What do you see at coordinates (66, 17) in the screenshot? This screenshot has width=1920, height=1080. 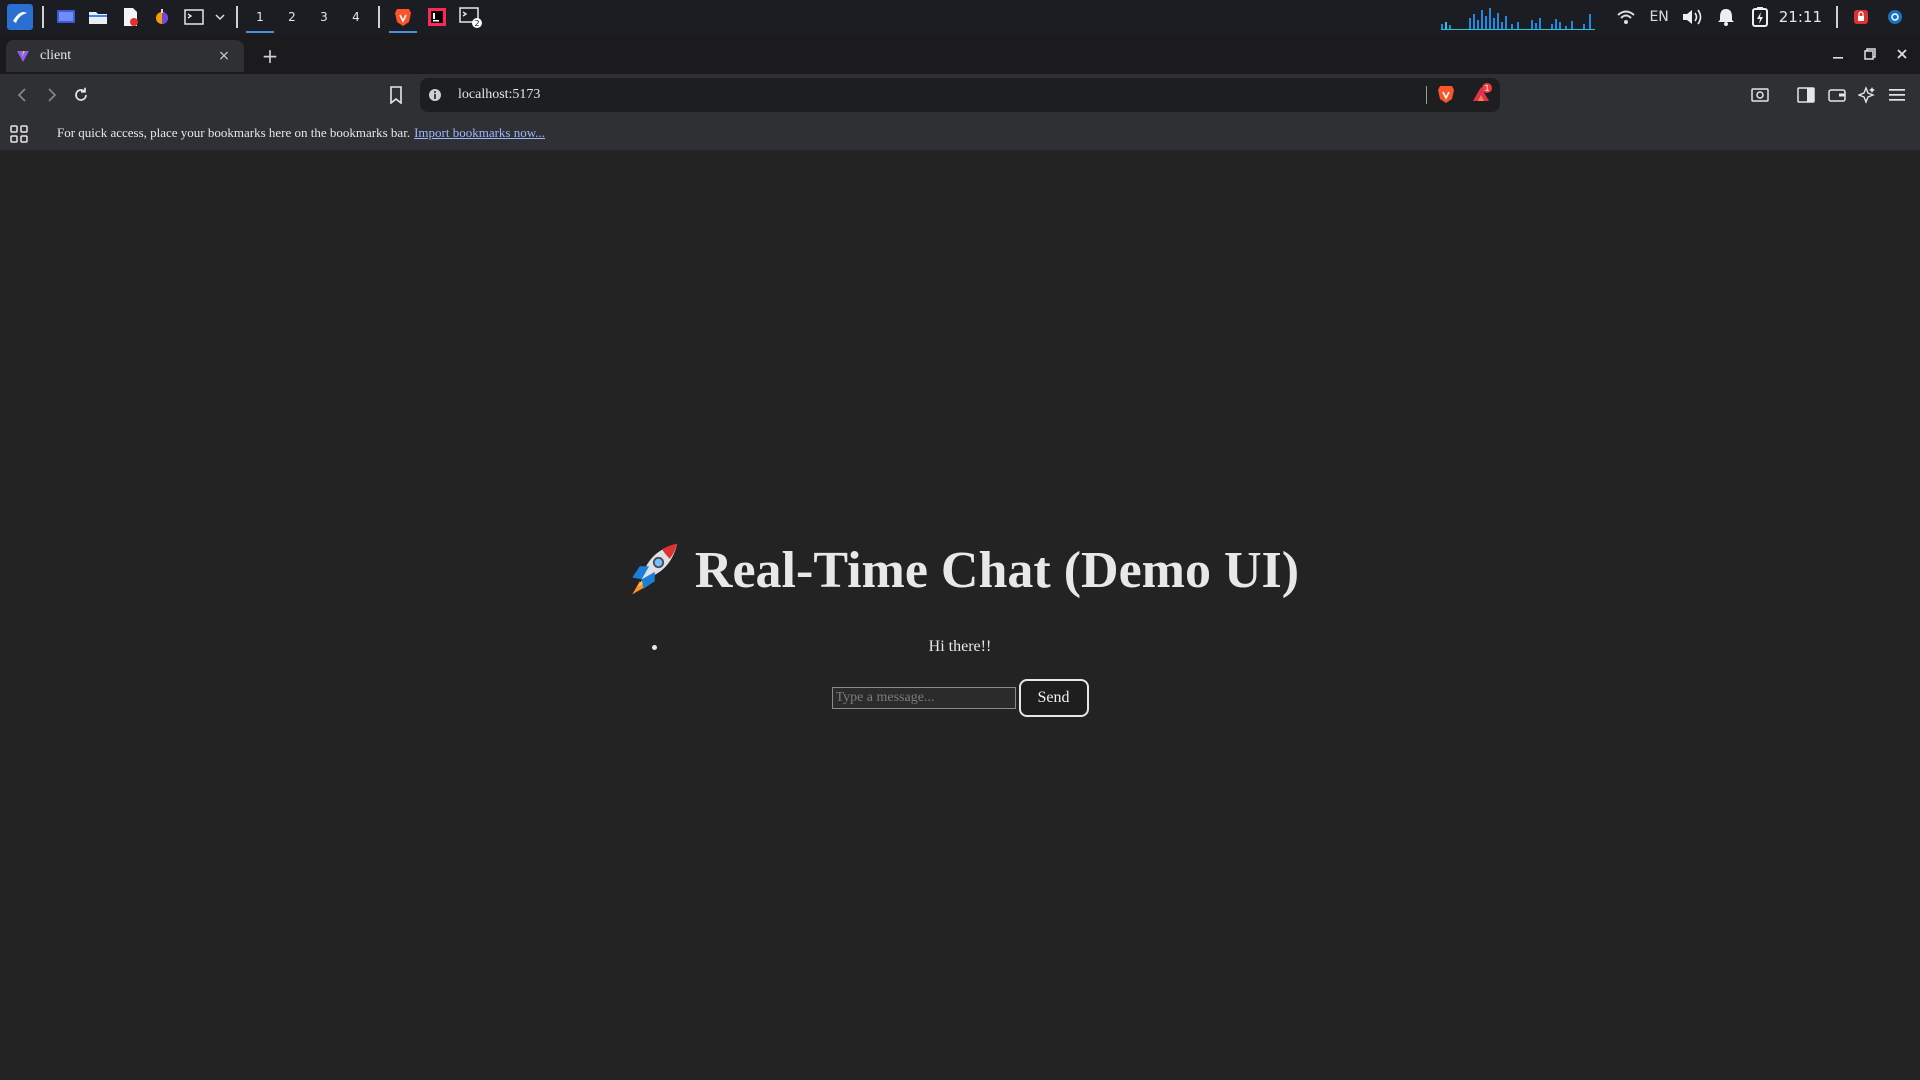 I see `desktop-icon` at bounding box center [66, 17].